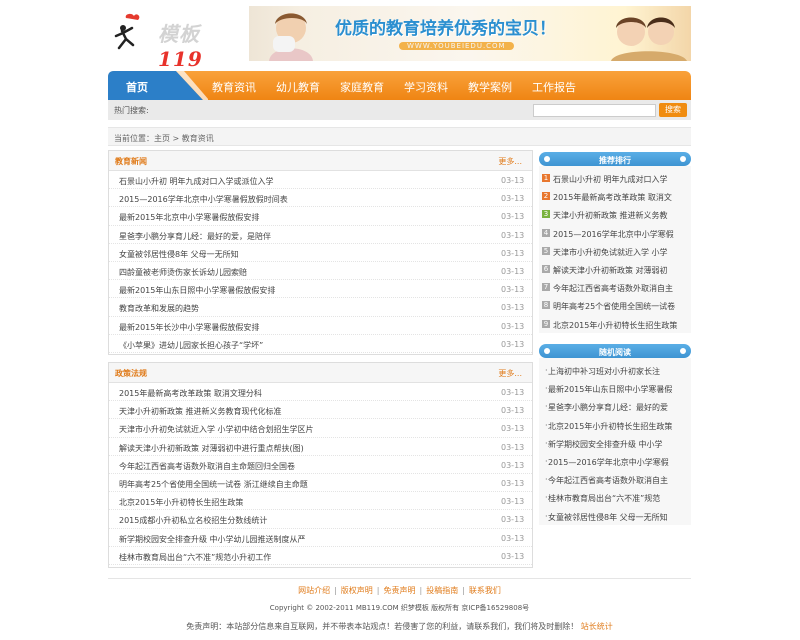  Describe the element at coordinates (320, 326) in the screenshot. I see `list-item: 最新2015年长沙中小学寒暑假放假安排 03-13` at that location.